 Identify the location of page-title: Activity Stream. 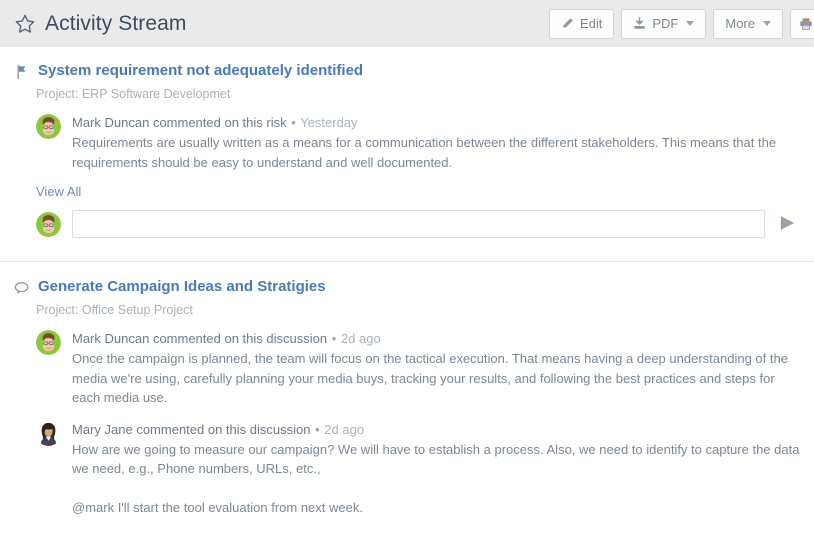
(116, 23).